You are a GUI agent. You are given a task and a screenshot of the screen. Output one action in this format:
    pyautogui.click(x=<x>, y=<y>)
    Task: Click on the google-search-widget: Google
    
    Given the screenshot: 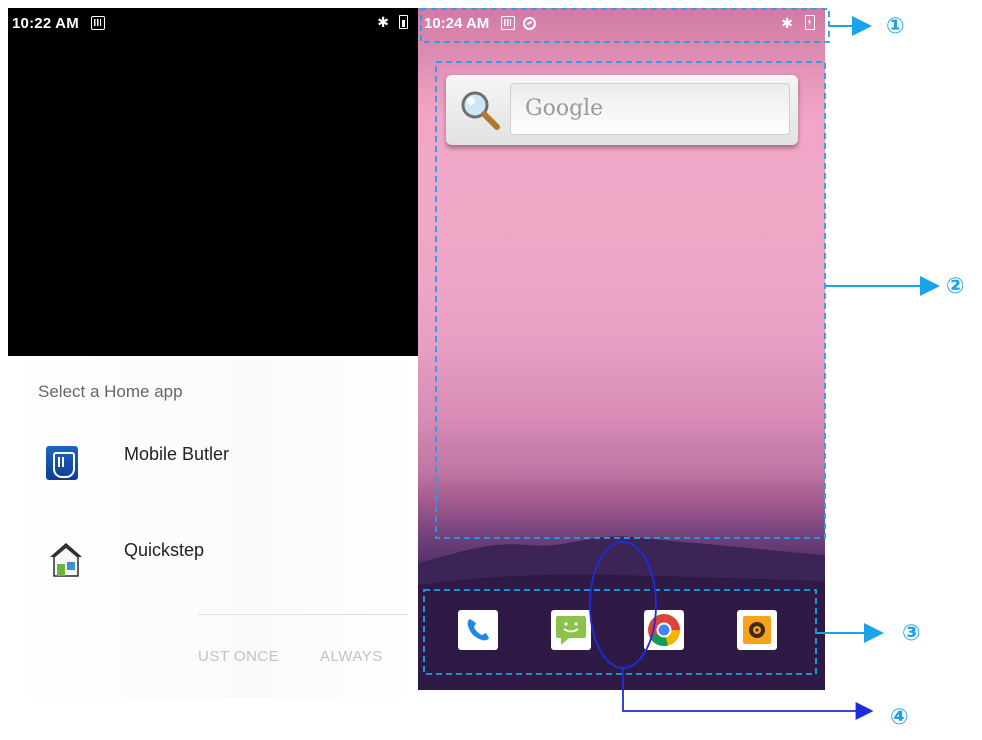 What is the action you would take?
    pyautogui.click(x=622, y=110)
    